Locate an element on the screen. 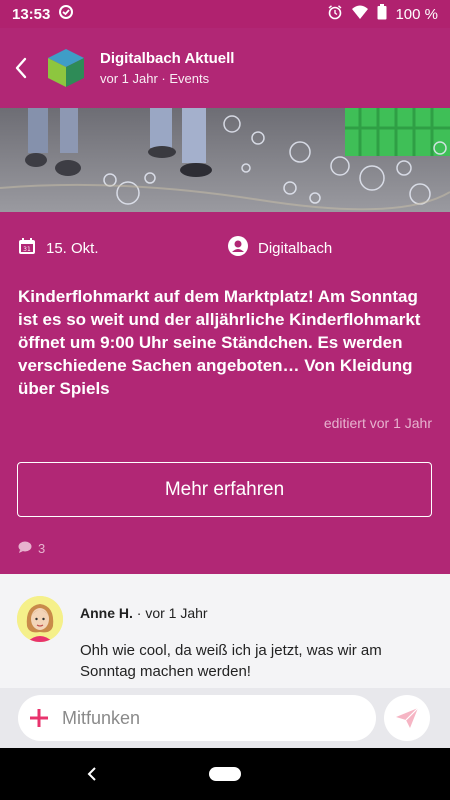 This screenshot has width=450, height=800. app-header: Digitalbach Aktuell vor 1 Jahr · Events is located at coordinates (225, 68).